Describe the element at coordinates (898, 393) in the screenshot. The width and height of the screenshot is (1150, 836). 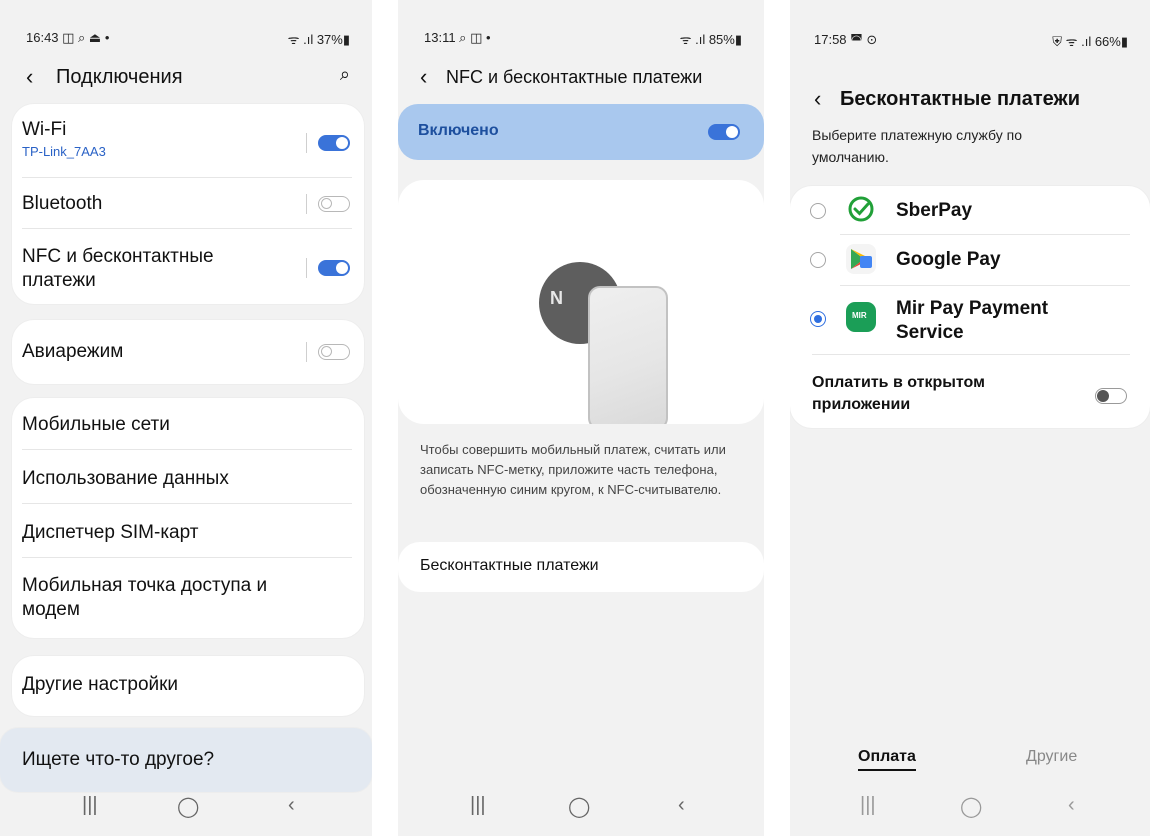
I see `pay-in-open-app-label: Оплатить в открытом приложении` at that location.